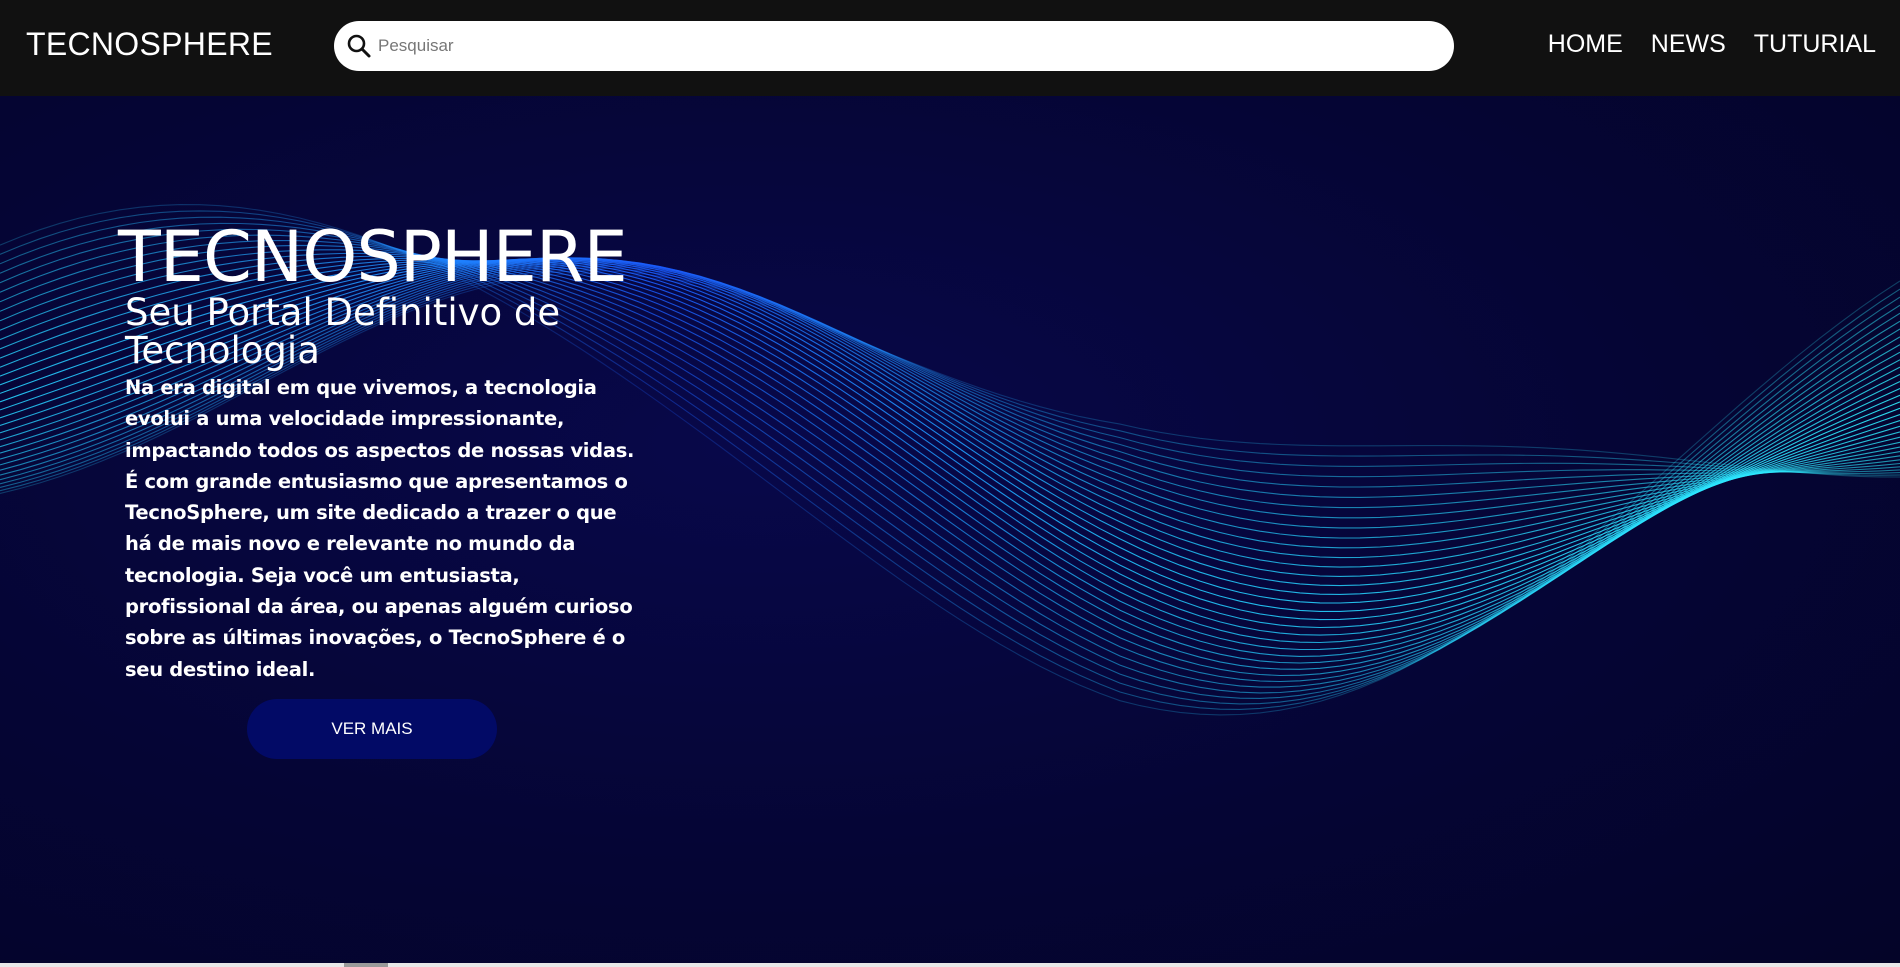 The width and height of the screenshot is (1900, 967). What do you see at coordinates (149, 44) in the screenshot?
I see `brand-logo: TECNOSPHERE` at bounding box center [149, 44].